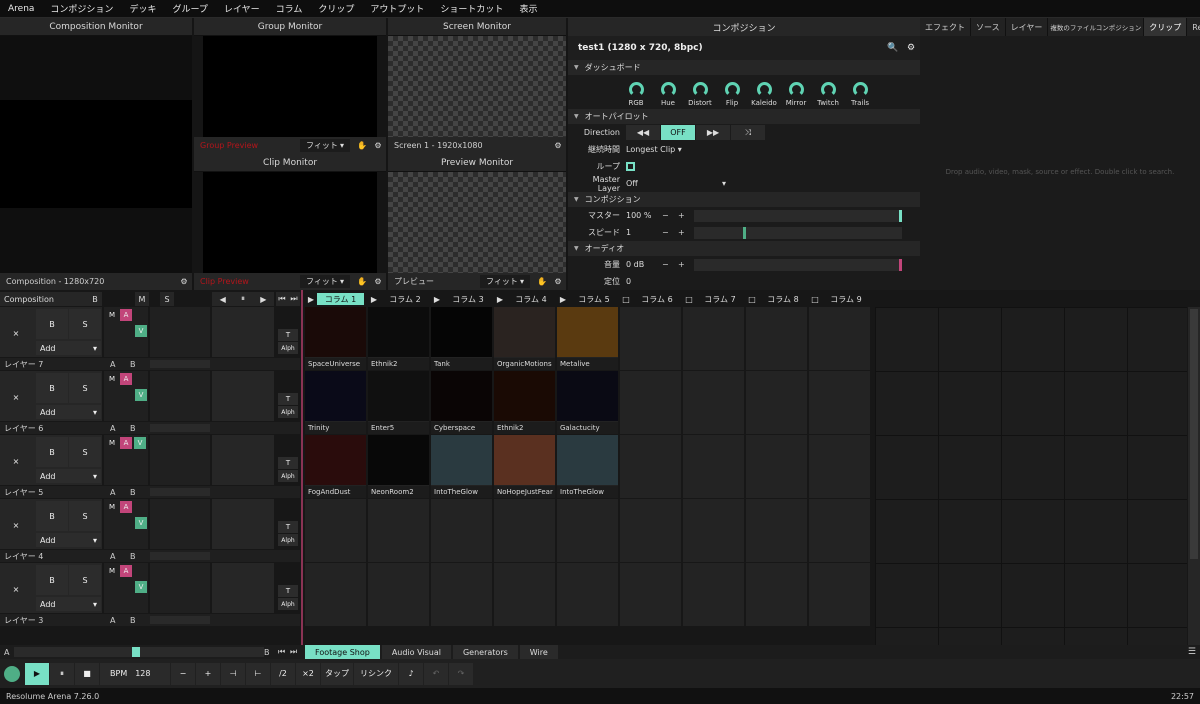 The height and width of the screenshot is (704, 1200). Describe the element at coordinates (860, 94) in the screenshot. I see `knob-trails: Trails` at that location.